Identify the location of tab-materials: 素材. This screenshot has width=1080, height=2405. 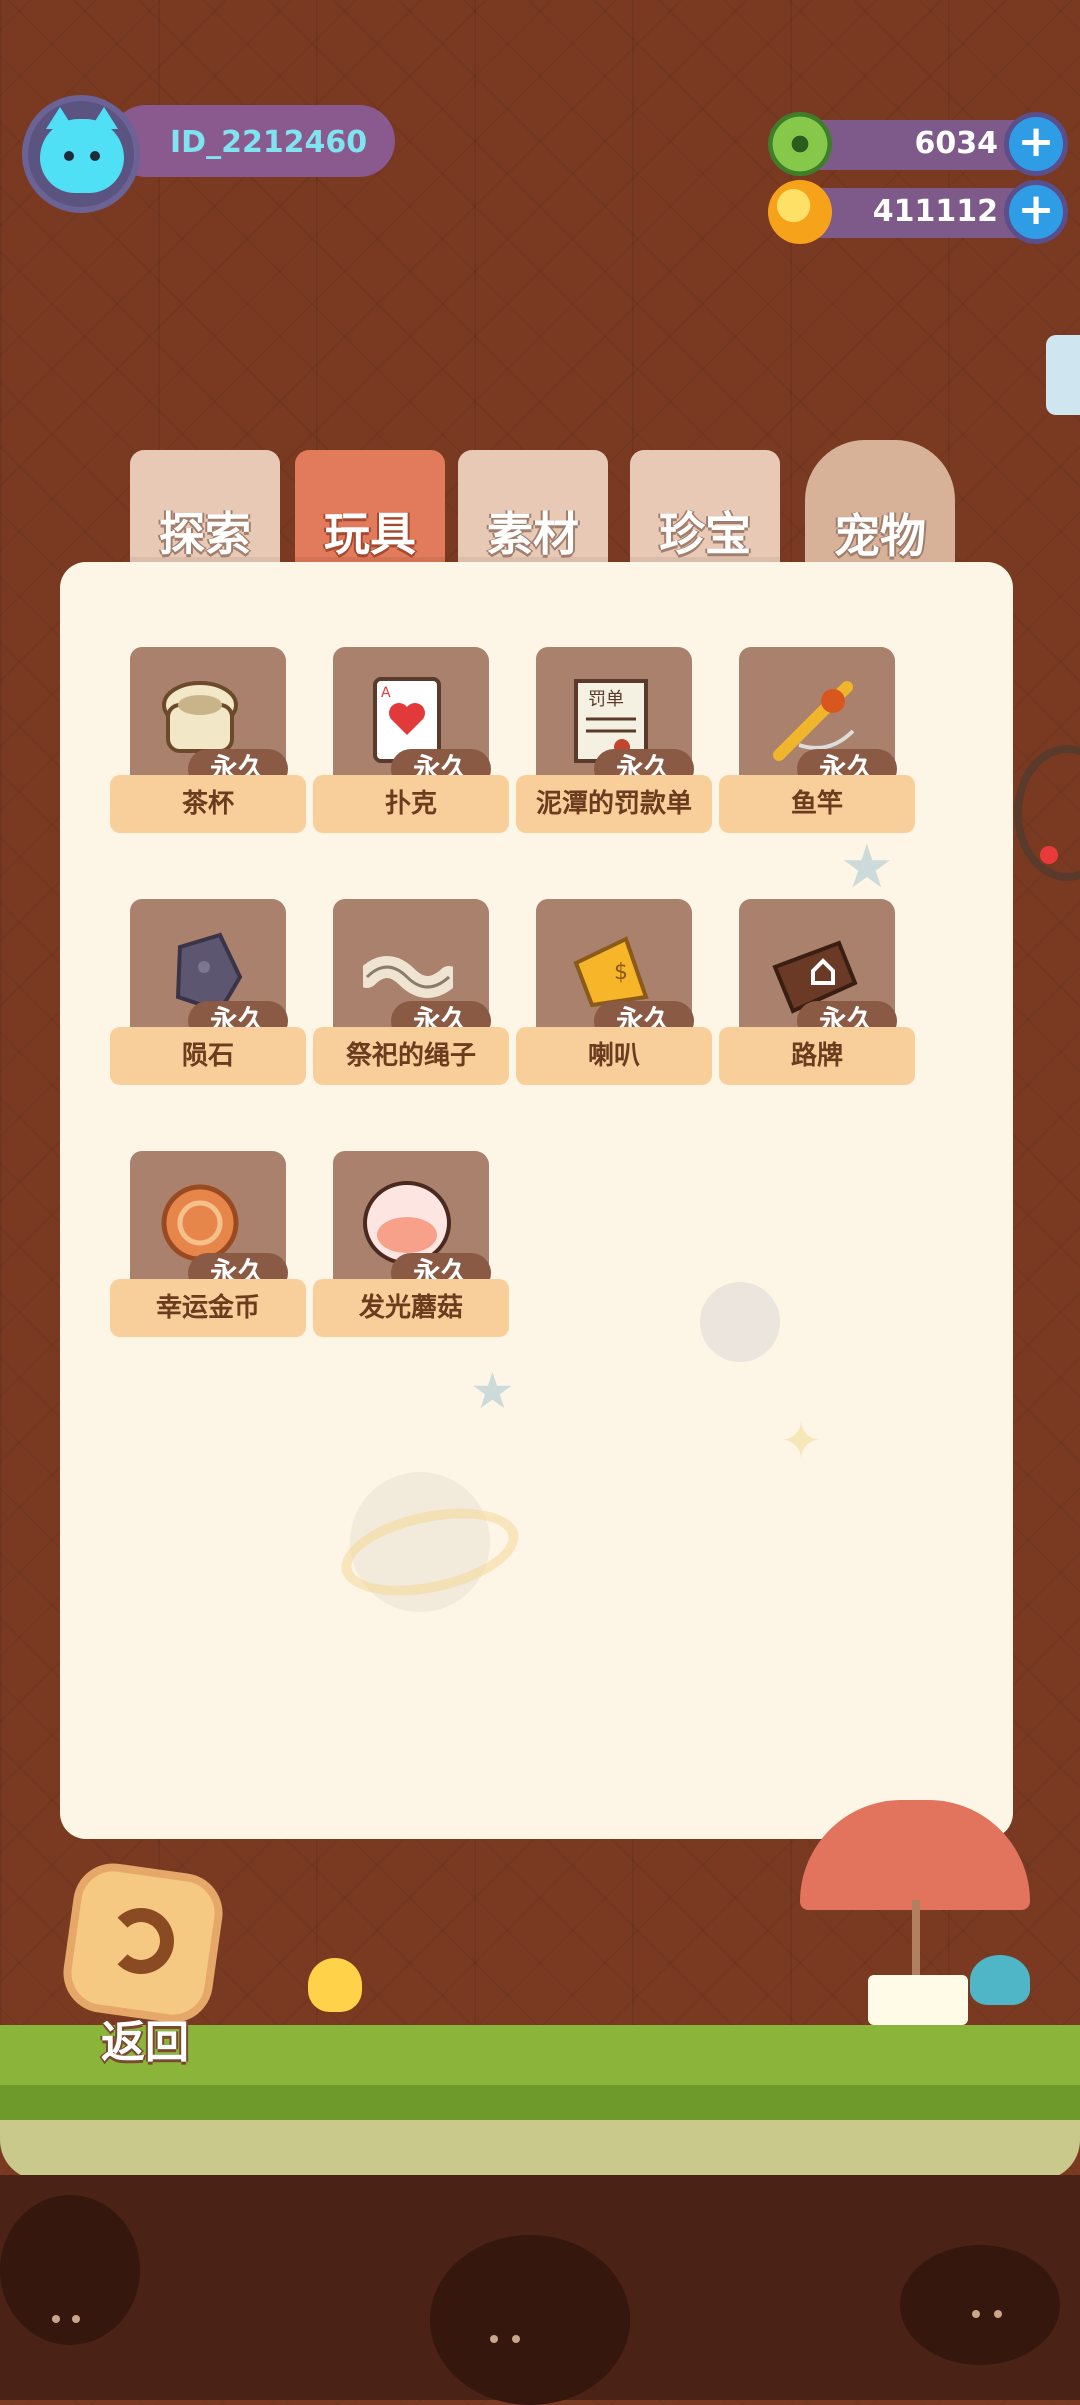
(533, 507).